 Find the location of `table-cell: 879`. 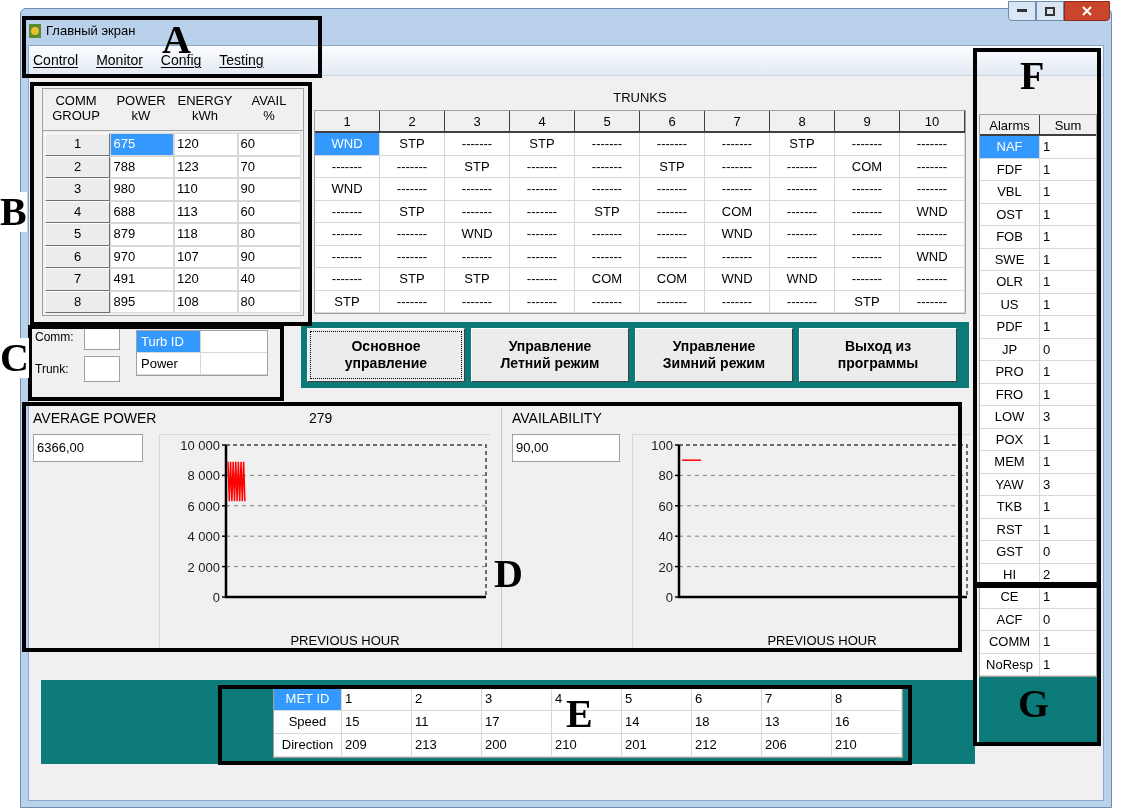

table-cell: 879 is located at coordinates (142, 234).